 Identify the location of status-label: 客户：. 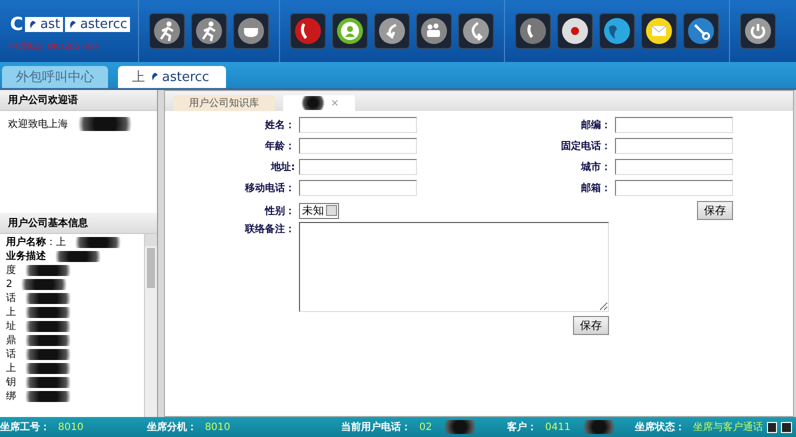
(522, 427).